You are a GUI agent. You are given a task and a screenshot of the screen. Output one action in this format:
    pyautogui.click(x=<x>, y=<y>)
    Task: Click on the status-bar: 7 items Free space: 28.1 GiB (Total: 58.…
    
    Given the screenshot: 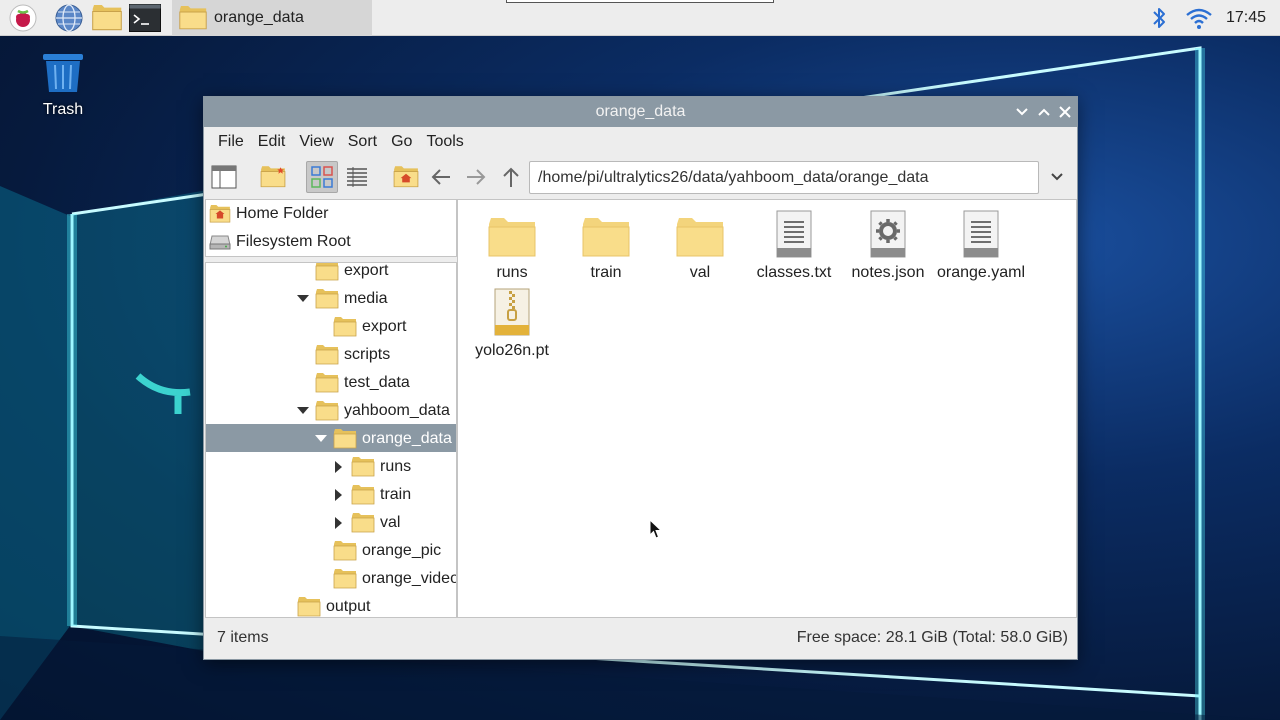 What is the action you would take?
    pyautogui.click(x=640, y=638)
    